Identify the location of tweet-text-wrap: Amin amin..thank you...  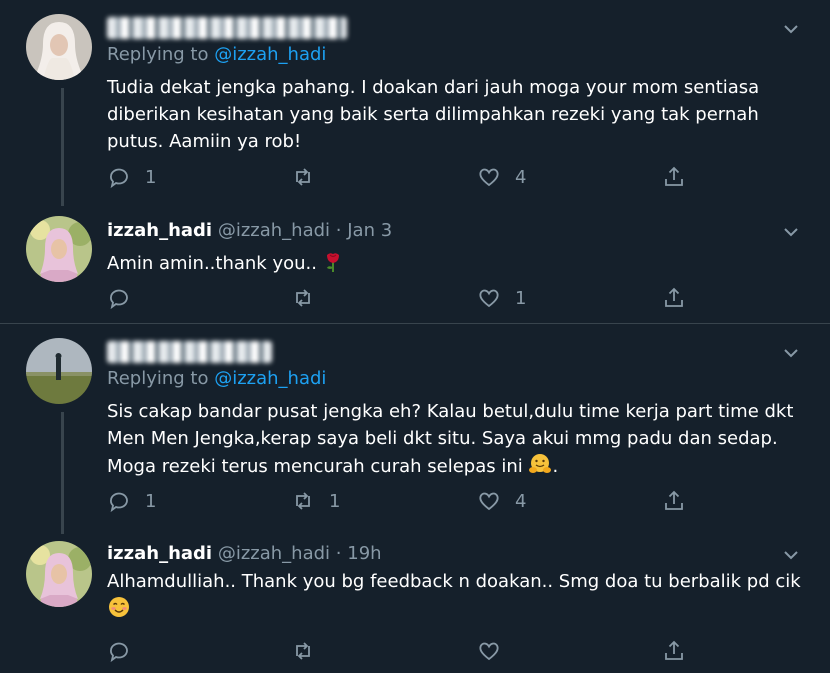
(458, 263).